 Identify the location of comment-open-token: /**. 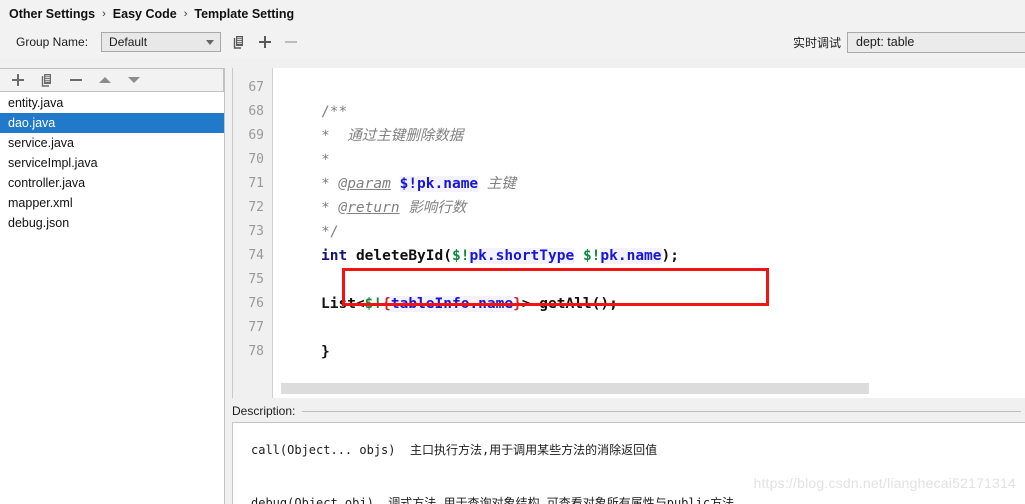
(334, 112).